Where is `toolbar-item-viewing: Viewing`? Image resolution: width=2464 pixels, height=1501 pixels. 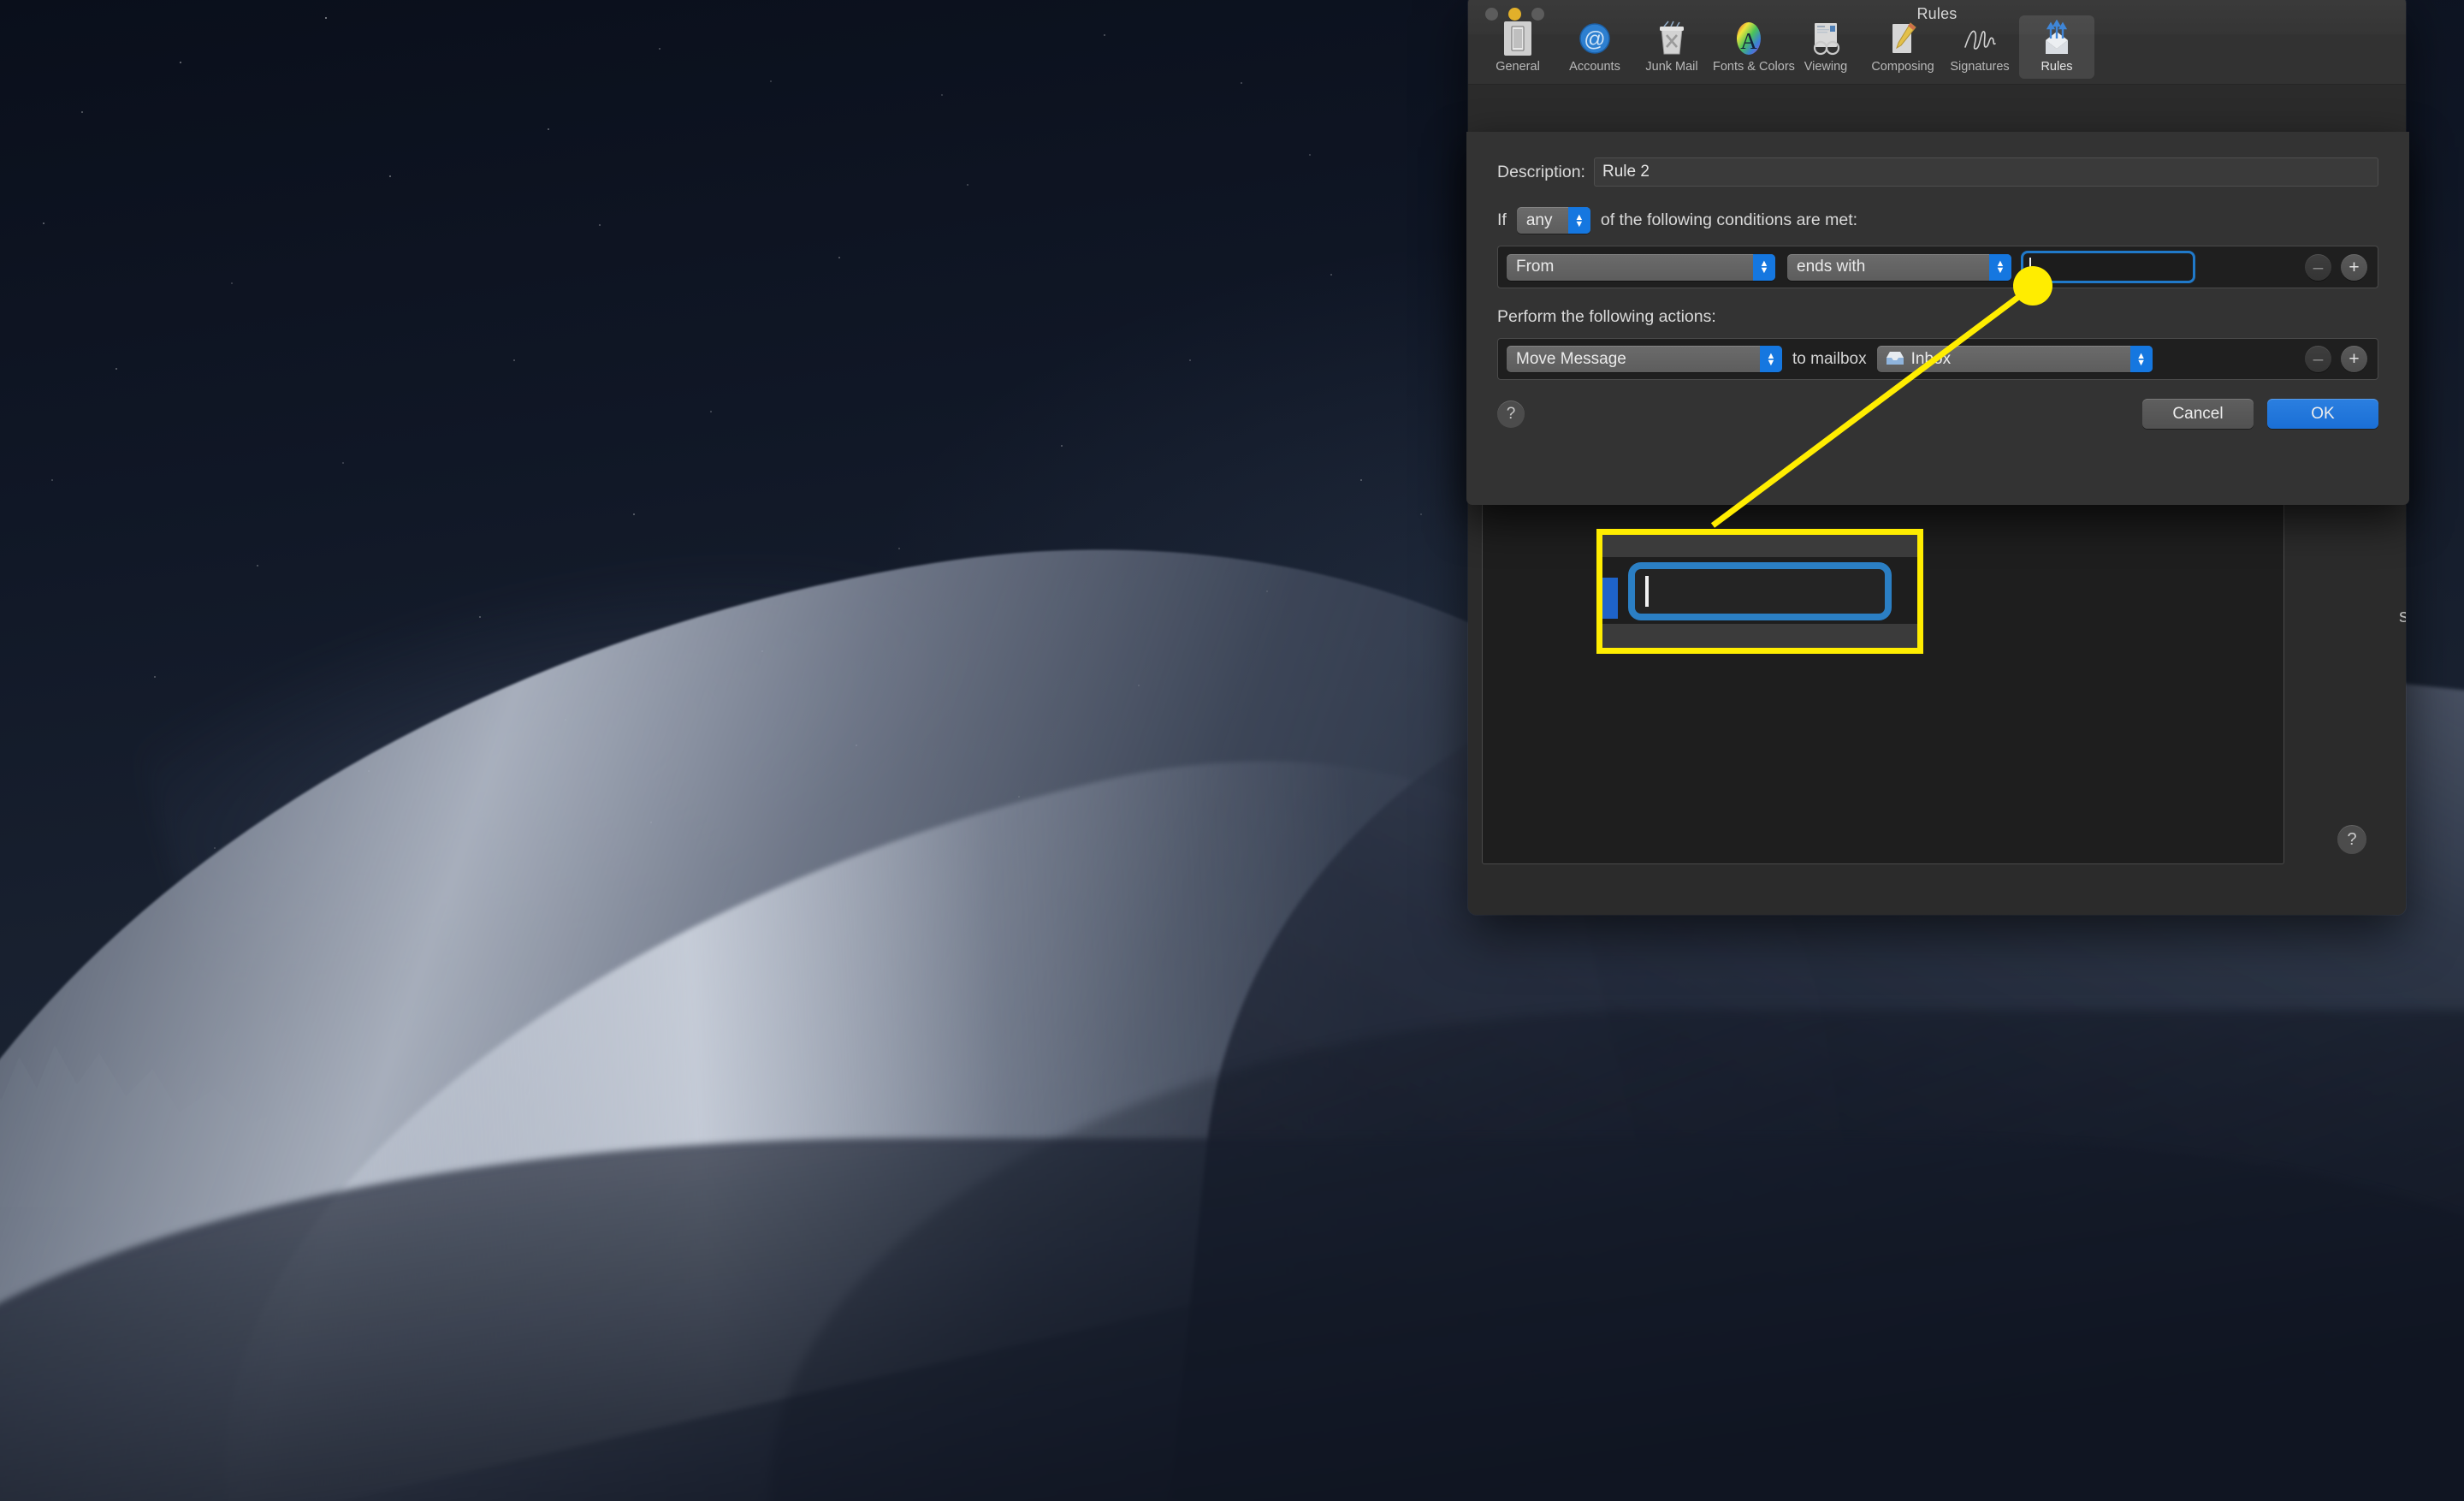 toolbar-item-viewing: Viewing is located at coordinates (1825, 47).